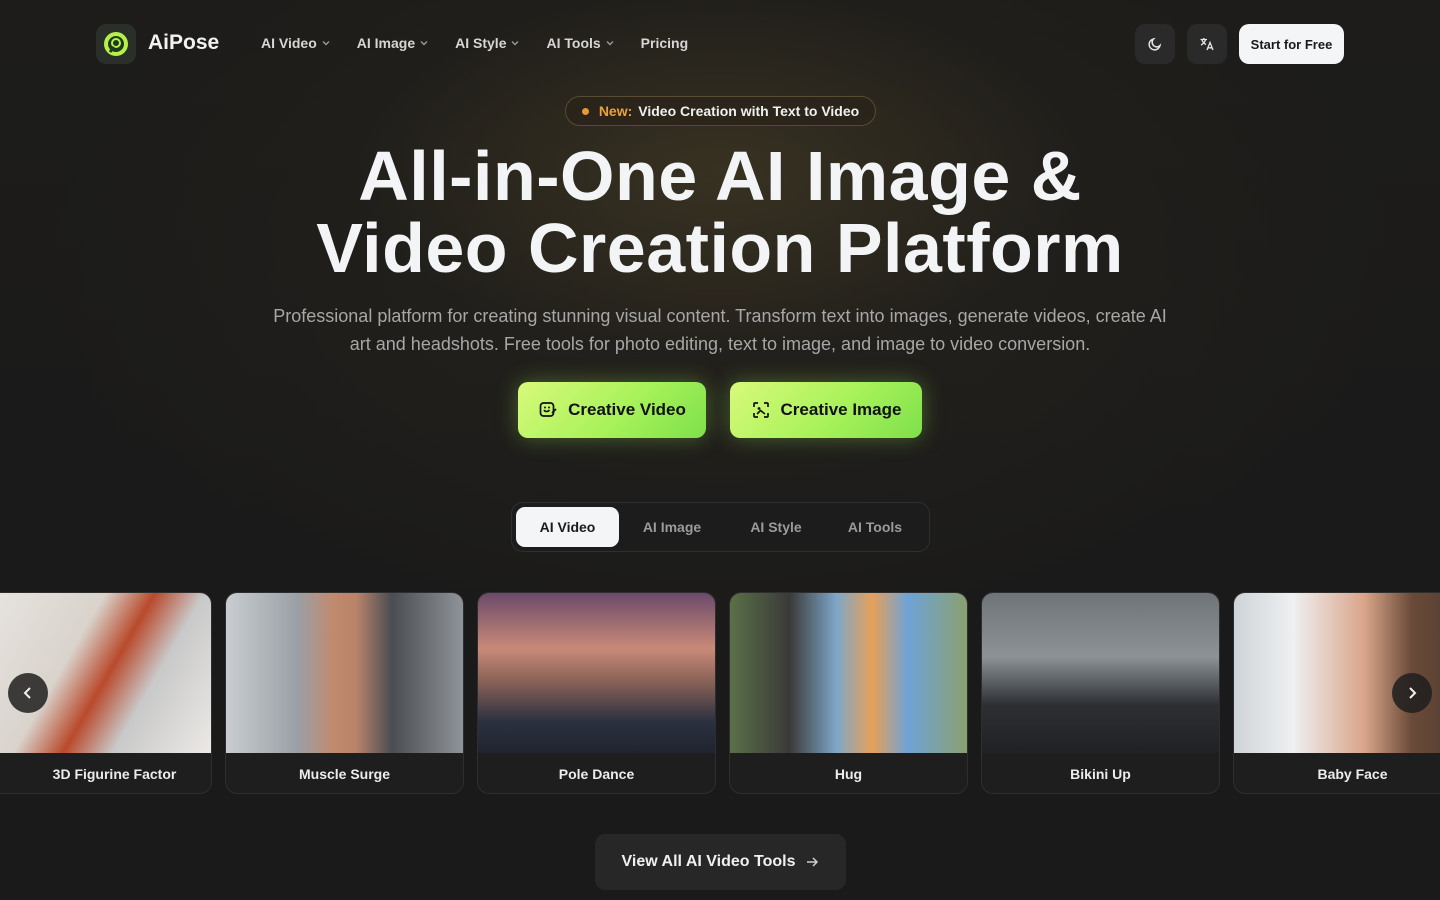 The image size is (1440, 900). What do you see at coordinates (567, 527) in the screenshot?
I see `tab-ai-video: AI Video` at bounding box center [567, 527].